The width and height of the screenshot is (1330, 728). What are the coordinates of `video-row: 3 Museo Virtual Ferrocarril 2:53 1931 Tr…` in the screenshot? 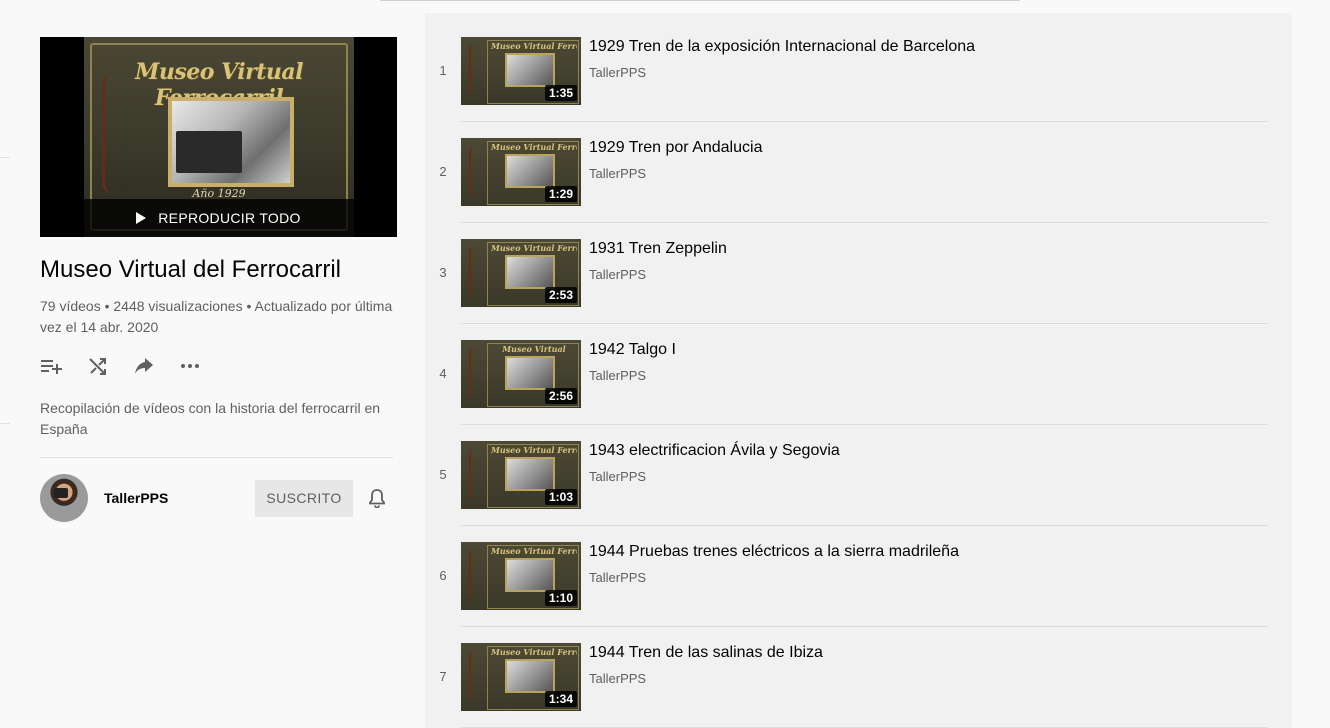 It's located at (846, 265).